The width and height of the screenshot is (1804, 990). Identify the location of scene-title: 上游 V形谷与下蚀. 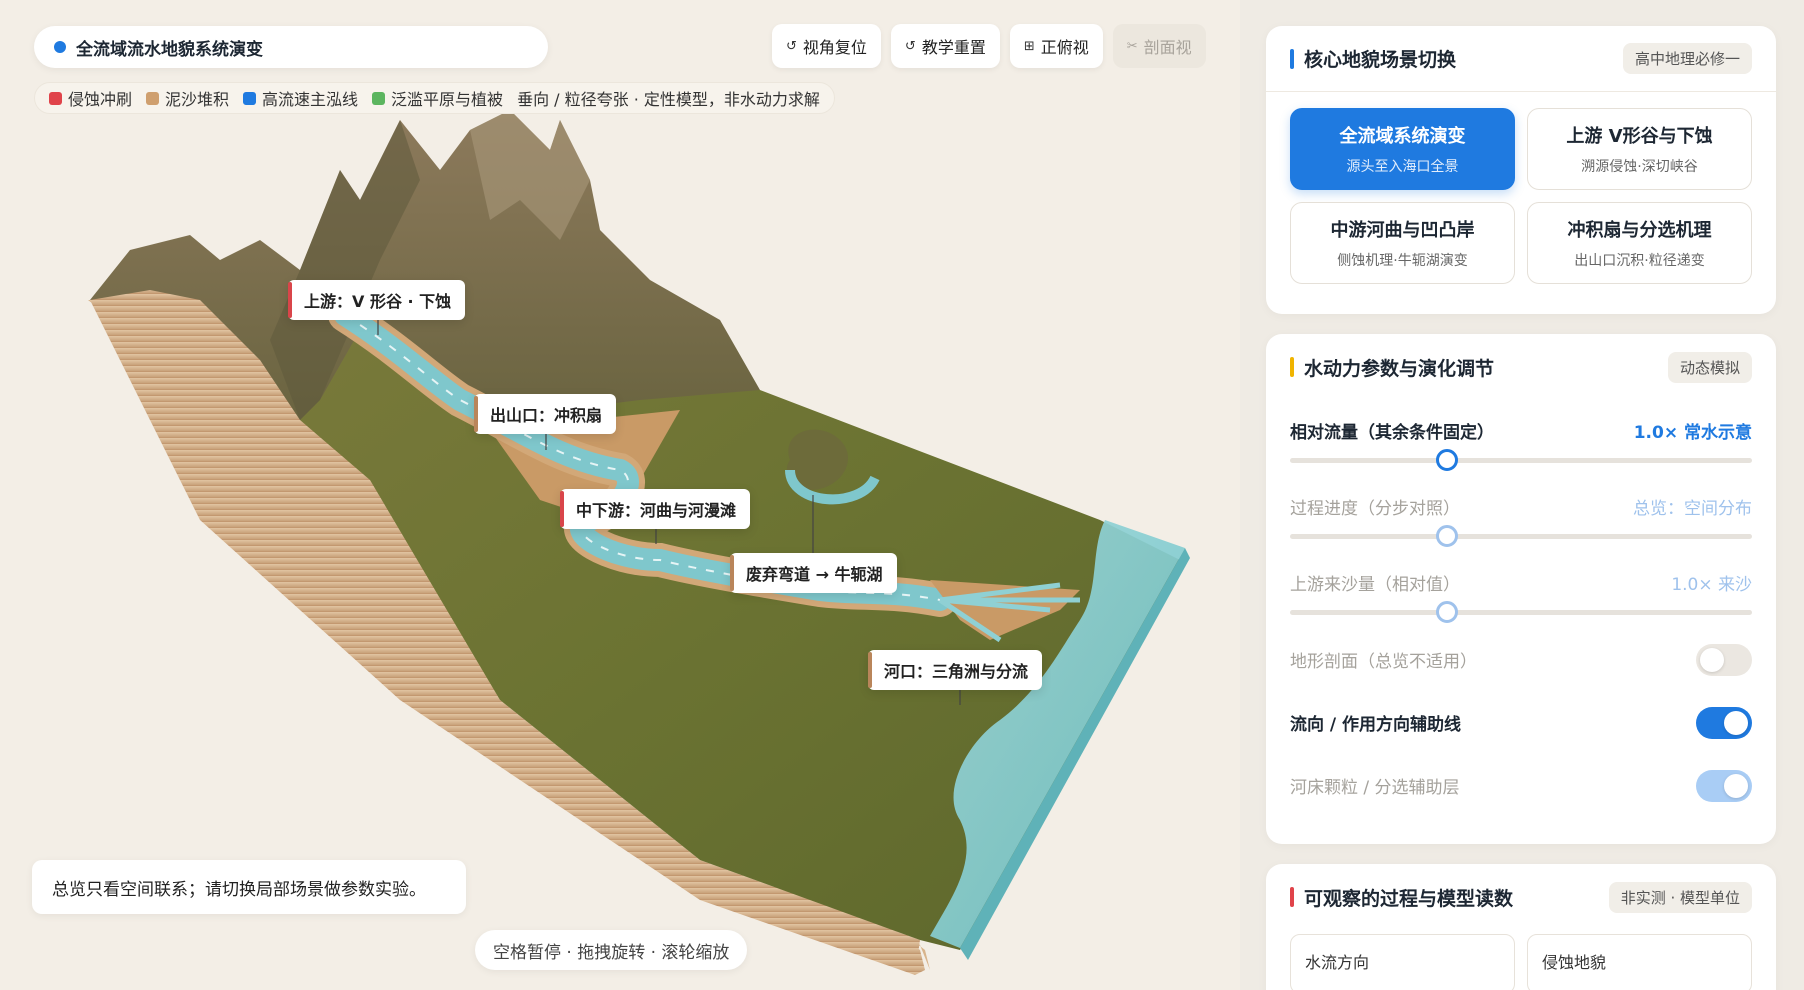
(1639, 136).